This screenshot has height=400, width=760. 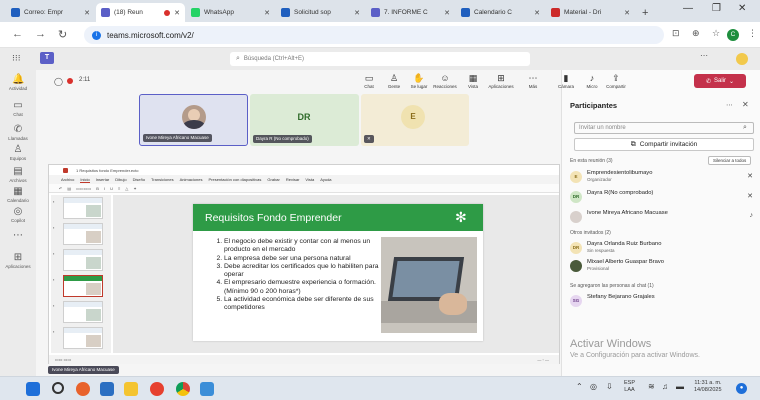 What do you see at coordinates (18, 152) in the screenshot?
I see `rail-item: ♙ Equipos` at bounding box center [18, 152].